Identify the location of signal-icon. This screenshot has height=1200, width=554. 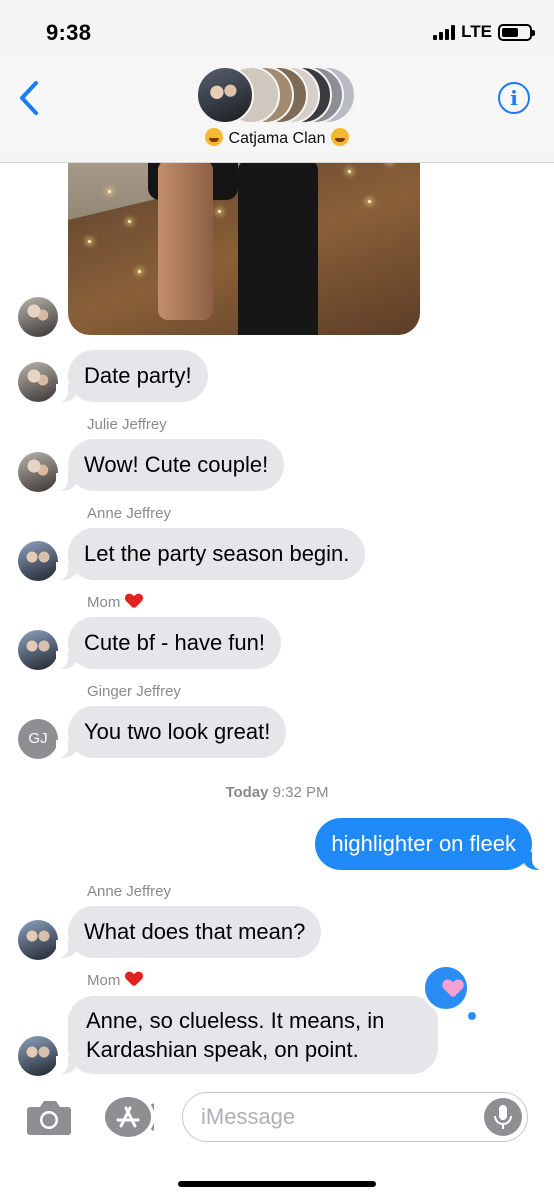
(444, 32).